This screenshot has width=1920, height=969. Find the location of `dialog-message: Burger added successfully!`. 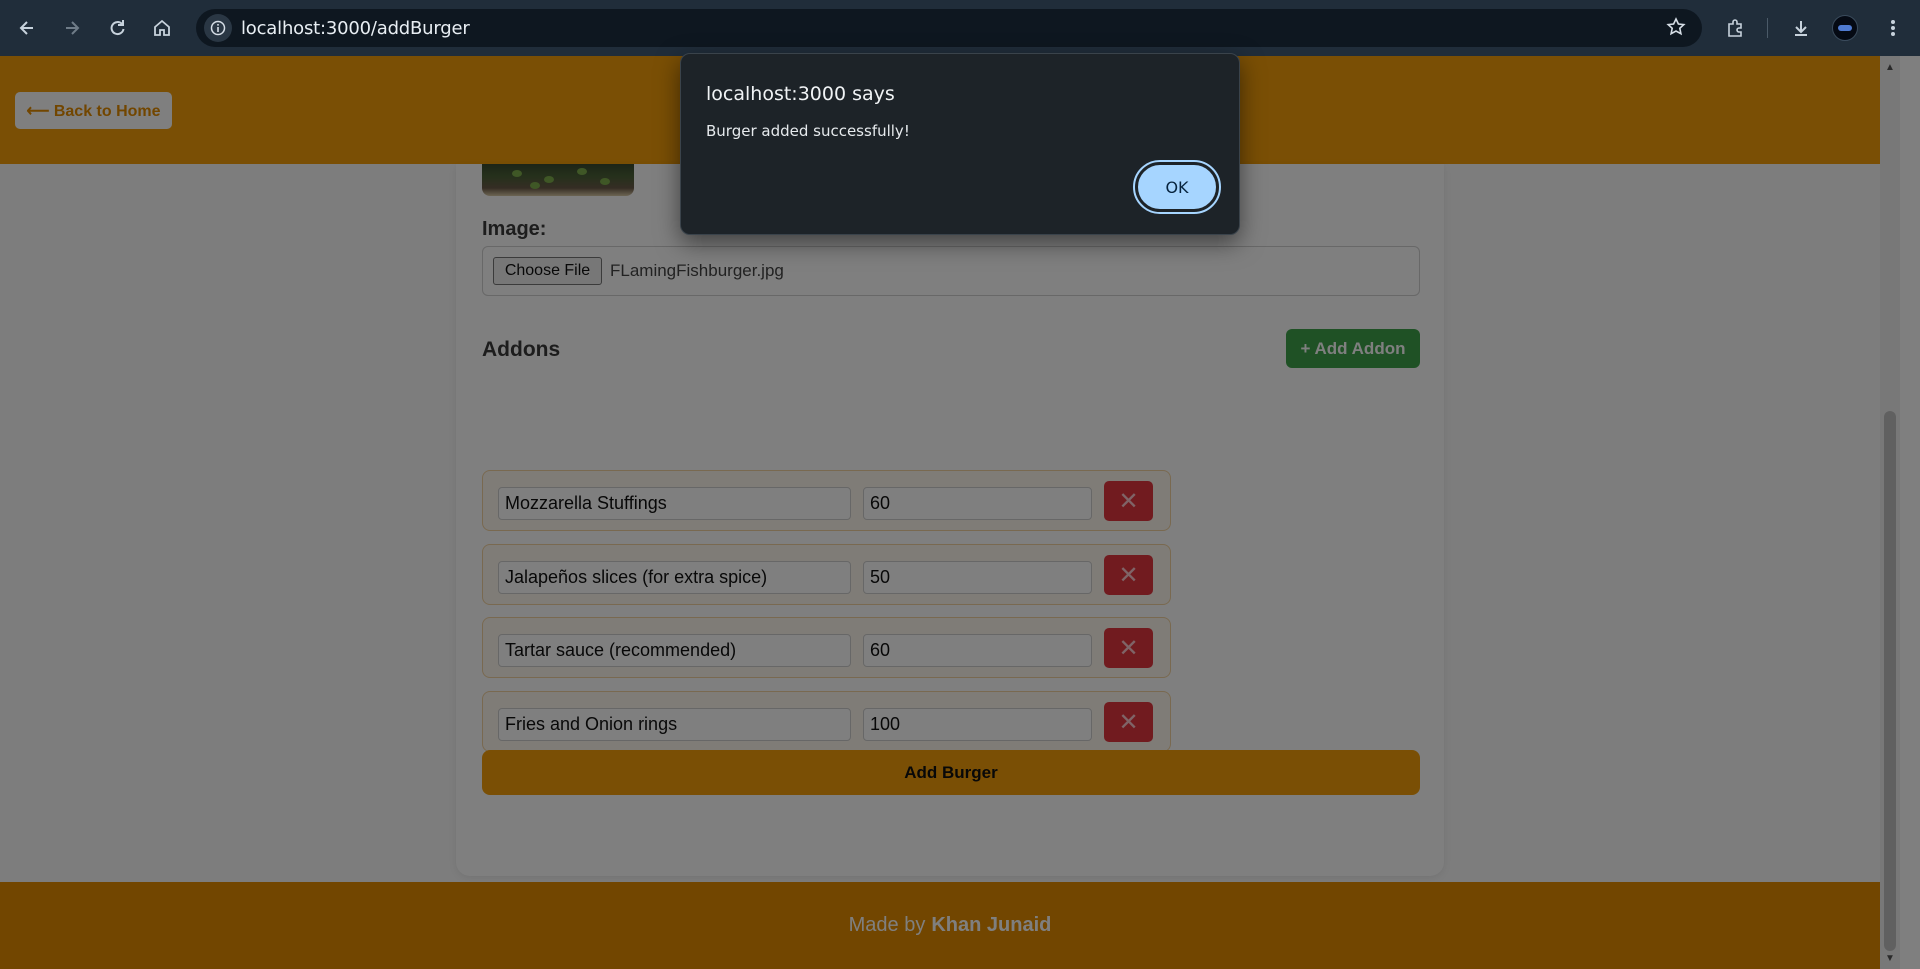

dialog-message: Burger added successfully! is located at coordinates (808, 131).